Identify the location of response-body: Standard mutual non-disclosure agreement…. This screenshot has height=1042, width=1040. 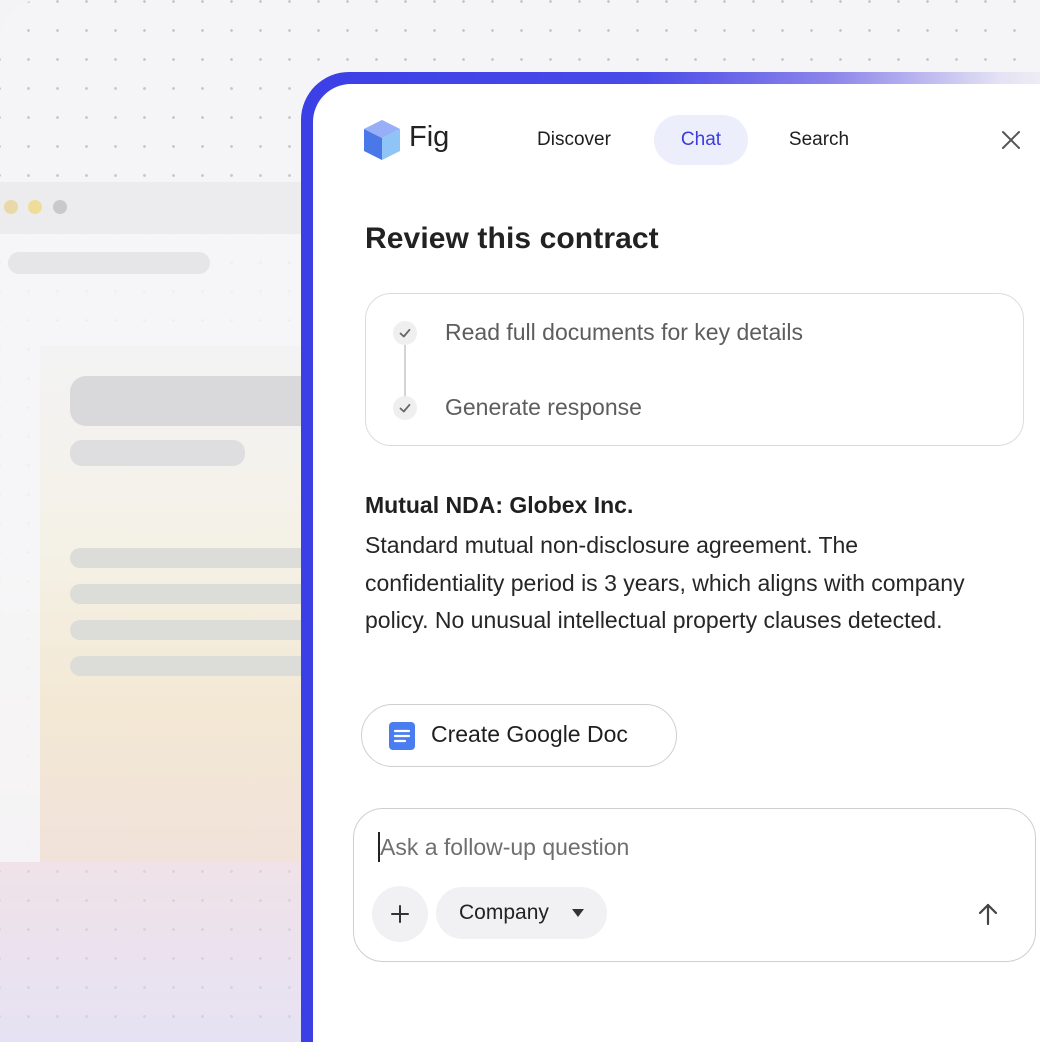
(665, 582).